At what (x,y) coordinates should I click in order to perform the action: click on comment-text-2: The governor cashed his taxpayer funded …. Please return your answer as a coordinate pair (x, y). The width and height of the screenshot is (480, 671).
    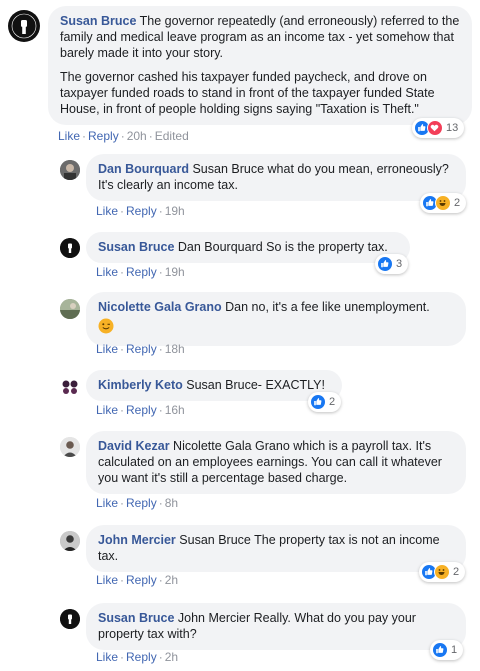
    Looking at the image, I should click on (247, 93).